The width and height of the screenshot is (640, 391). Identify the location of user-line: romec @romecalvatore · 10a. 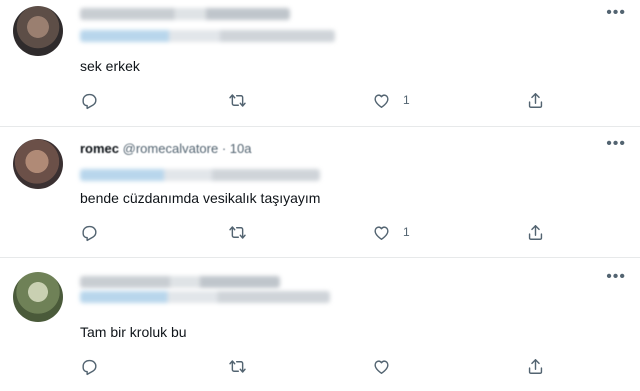
(166, 148).